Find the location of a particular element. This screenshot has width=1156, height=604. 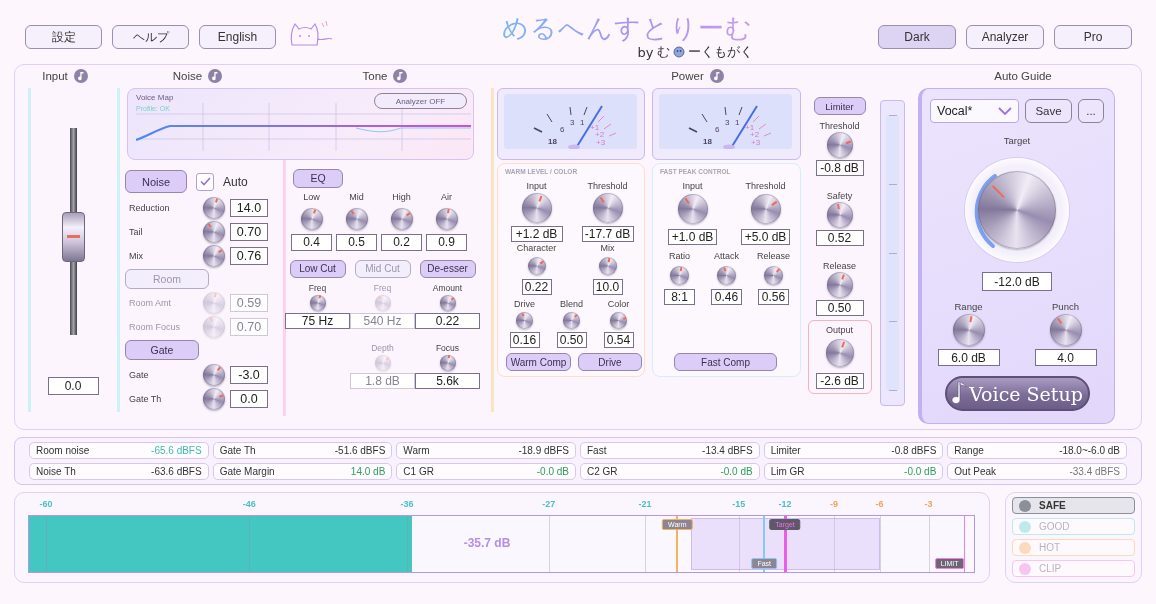

save-button: Save is located at coordinates (1048, 111).